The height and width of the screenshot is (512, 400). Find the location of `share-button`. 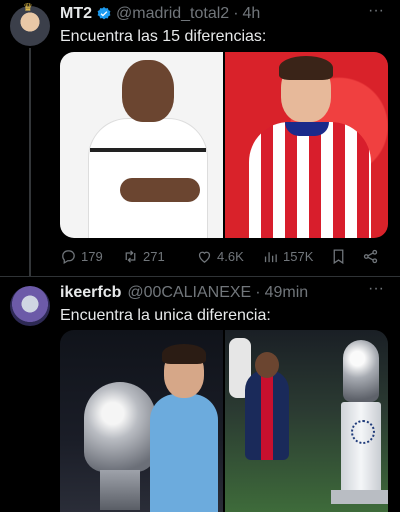

share-button is located at coordinates (370, 256).